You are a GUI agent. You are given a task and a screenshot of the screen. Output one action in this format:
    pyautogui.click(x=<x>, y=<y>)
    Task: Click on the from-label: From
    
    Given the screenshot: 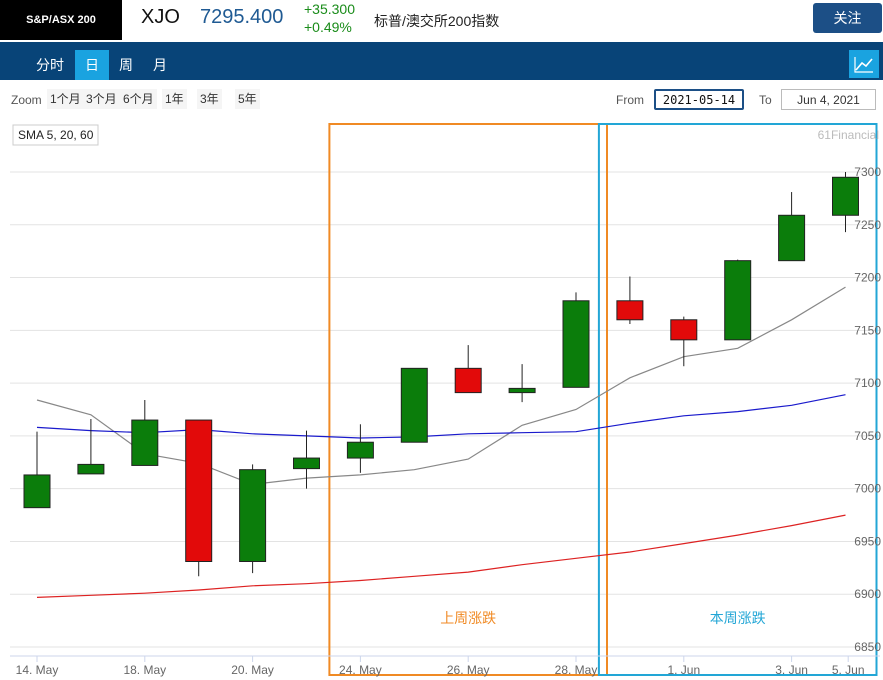 What is the action you would take?
    pyautogui.click(x=630, y=100)
    